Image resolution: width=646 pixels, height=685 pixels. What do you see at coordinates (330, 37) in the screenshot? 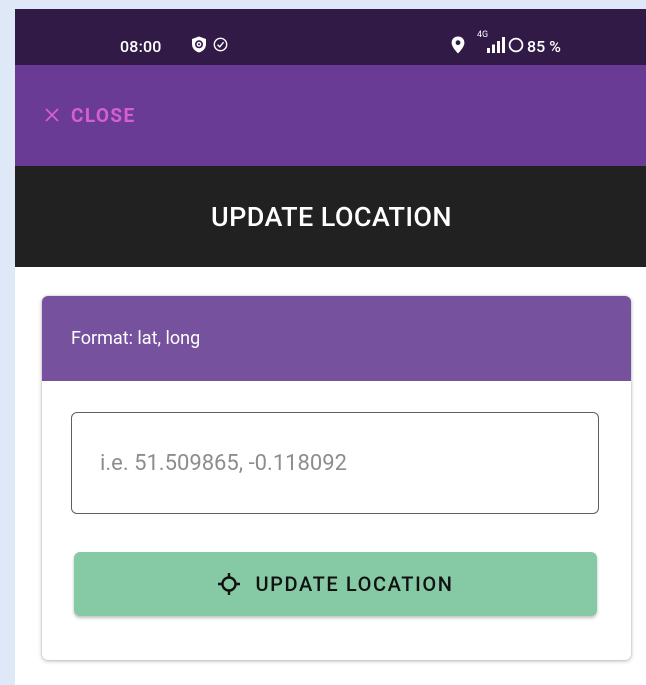
I see `status-bar: 08:00 4G 85 %` at bounding box center [330, 37].